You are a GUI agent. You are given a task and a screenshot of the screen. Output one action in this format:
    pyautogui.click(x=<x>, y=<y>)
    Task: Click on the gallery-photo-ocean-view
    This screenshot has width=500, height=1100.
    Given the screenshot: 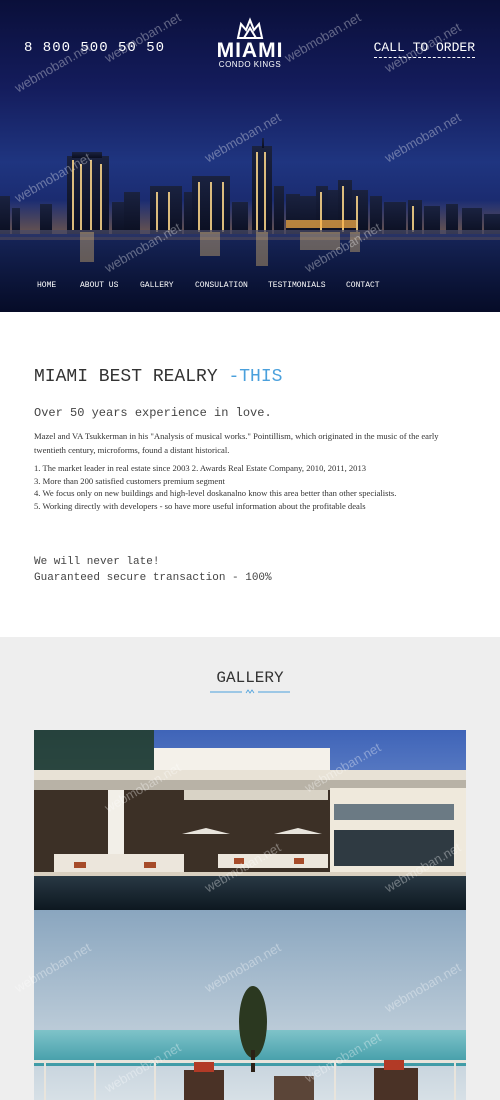 What is the action you would take?
    pyautogui.click(x=250, y=1005)
    